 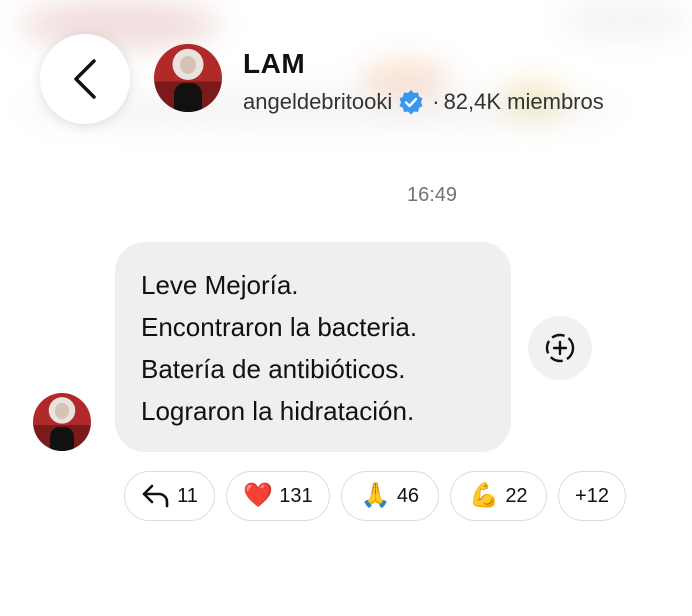 I want to click on channel-subtitle: angeldebritooki · 82,4K miembros, so click(x=423, y=102).